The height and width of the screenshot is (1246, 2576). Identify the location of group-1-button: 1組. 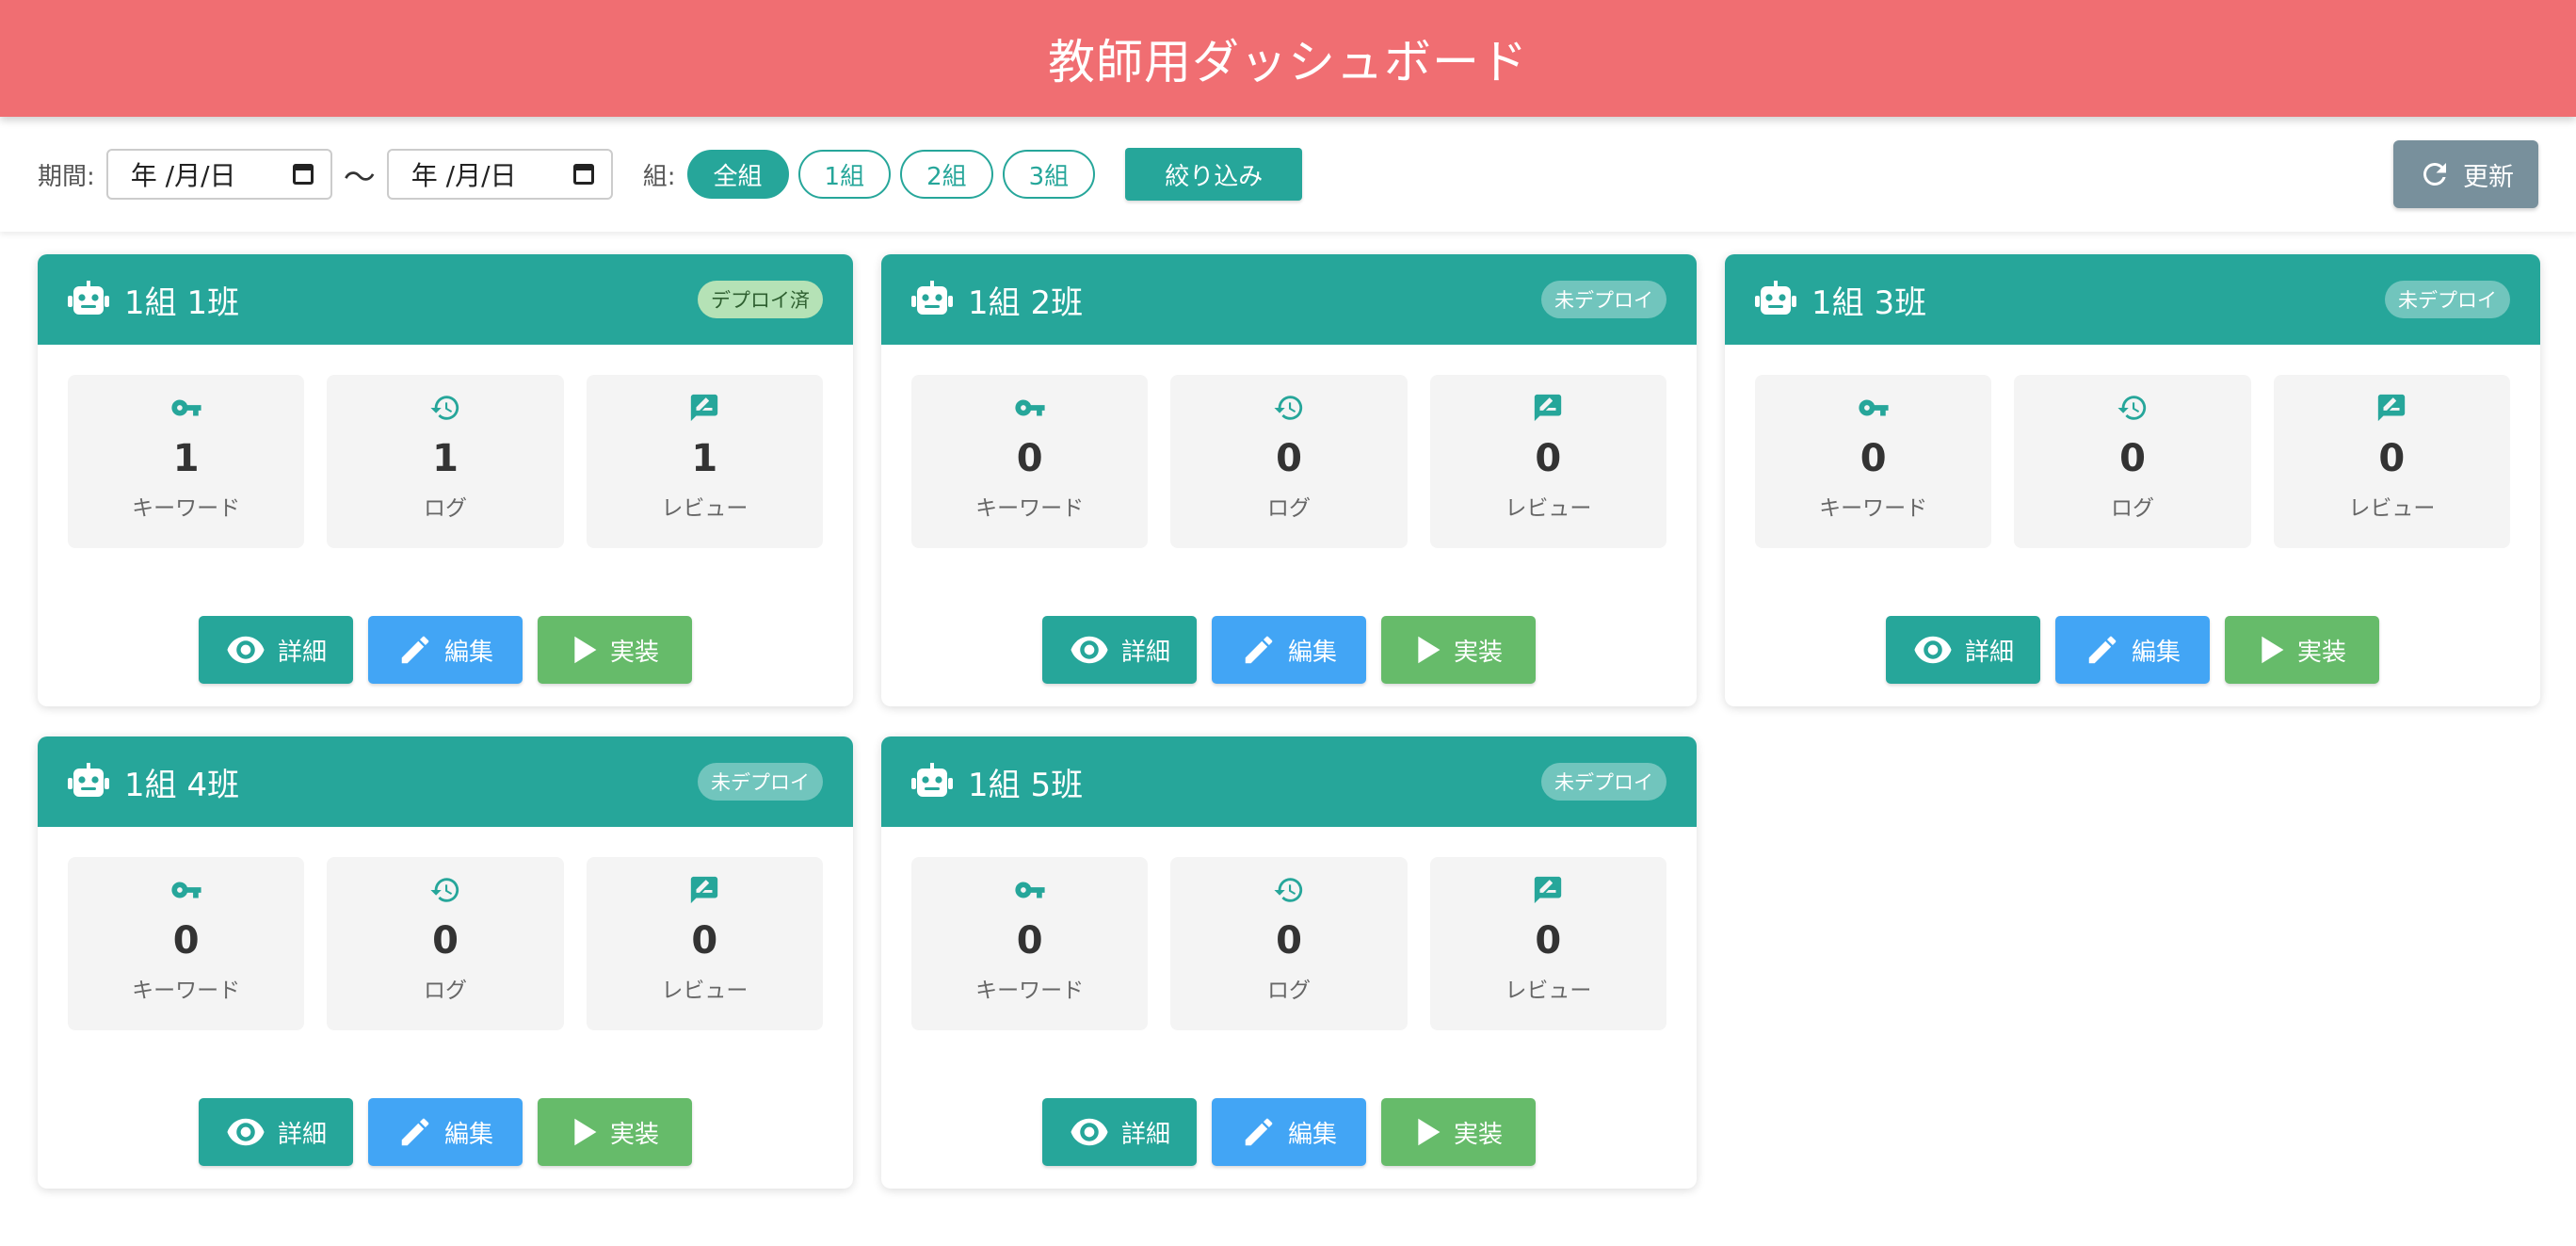
(844, 174).